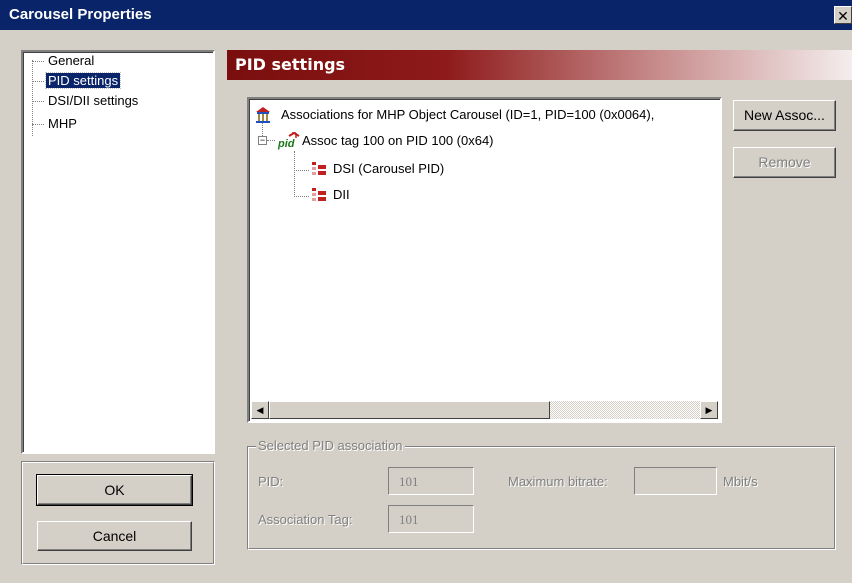 The image size is (852, 583). What do you see at coordinates (389, 168) in the screenshot?
I see `tree-child-label: DSI (Carousel PID)` at bounding box center [389, 168].